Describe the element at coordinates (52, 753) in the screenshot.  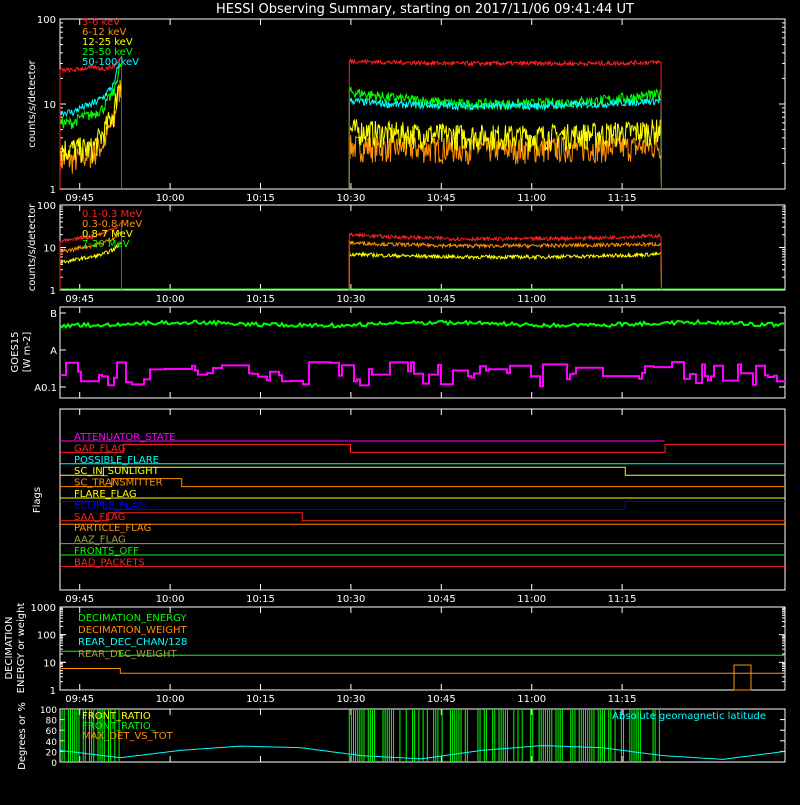
I see `y-tick-label: 20` at that location.